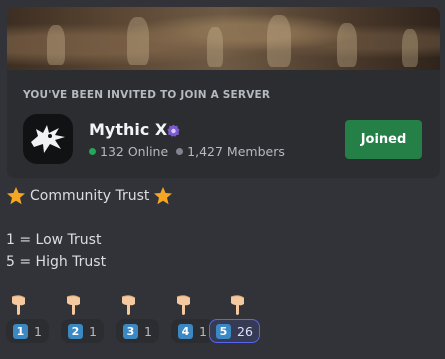 The height and width of the screenshot is (359, 445). I want to click on keycap-4-icon: 4, so click(185, 331).